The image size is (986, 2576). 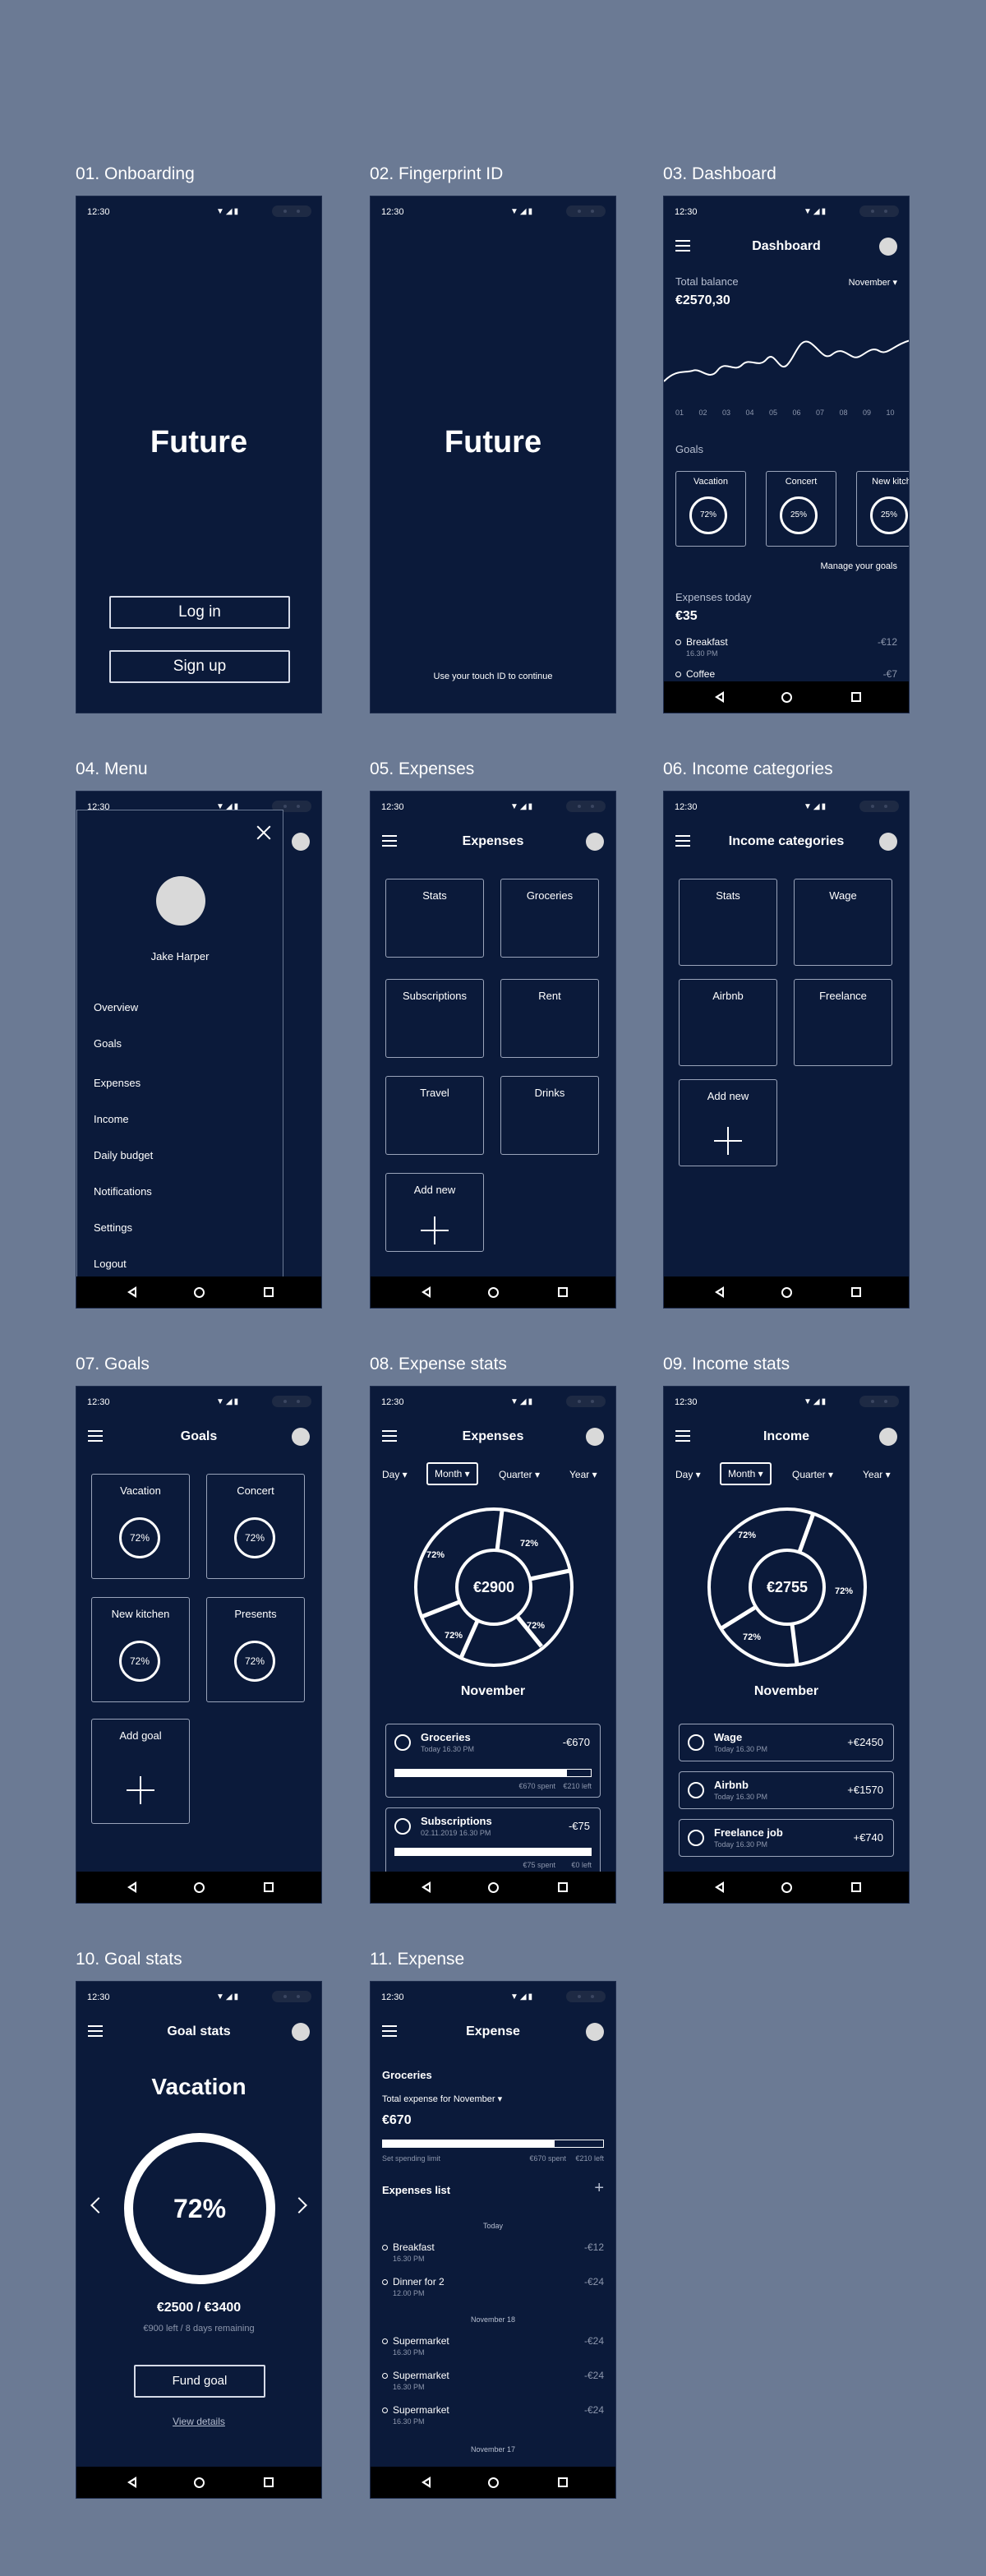 What do you see at coordinates (140, 1771) in the screenshot?
I see `add-goal-tile: Add goal` at bounding box center [140, 1771].